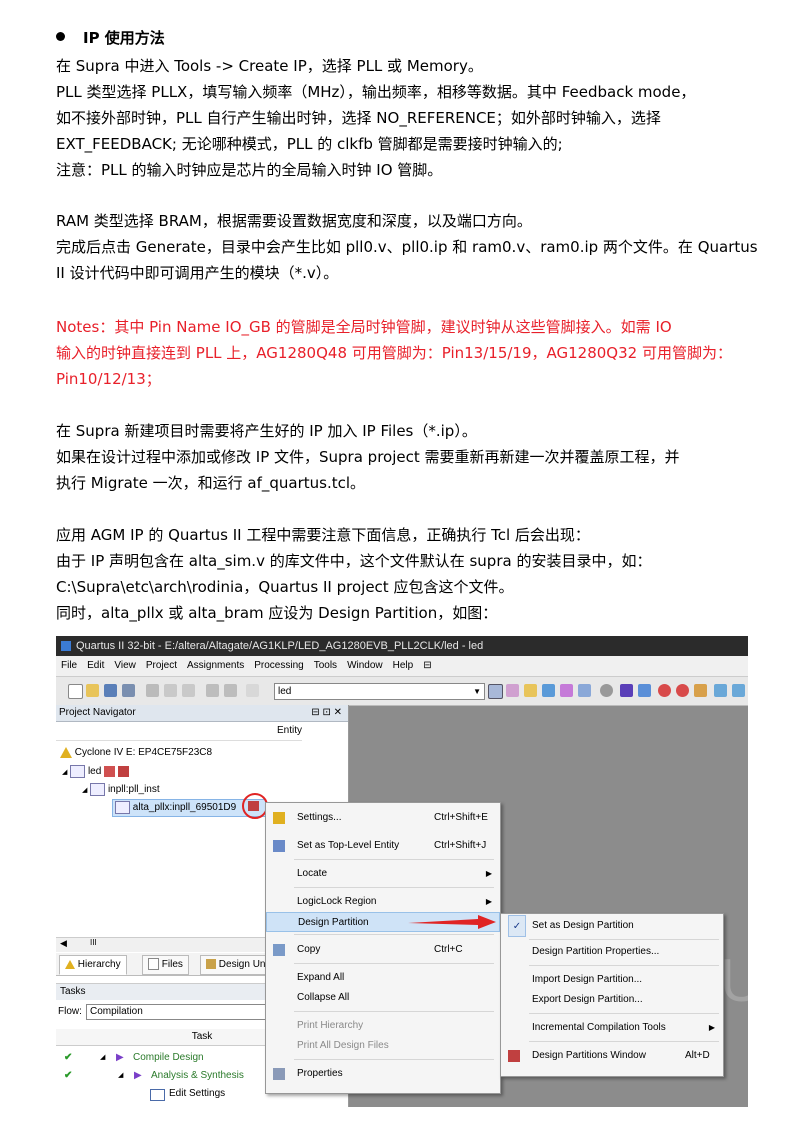 The height and width of the screenshot is (1136, 812). What do you see at coordinates (178, 1012) in the screenshot?
I see `flow-select: Compilation` at bounding box center [178, 1012].